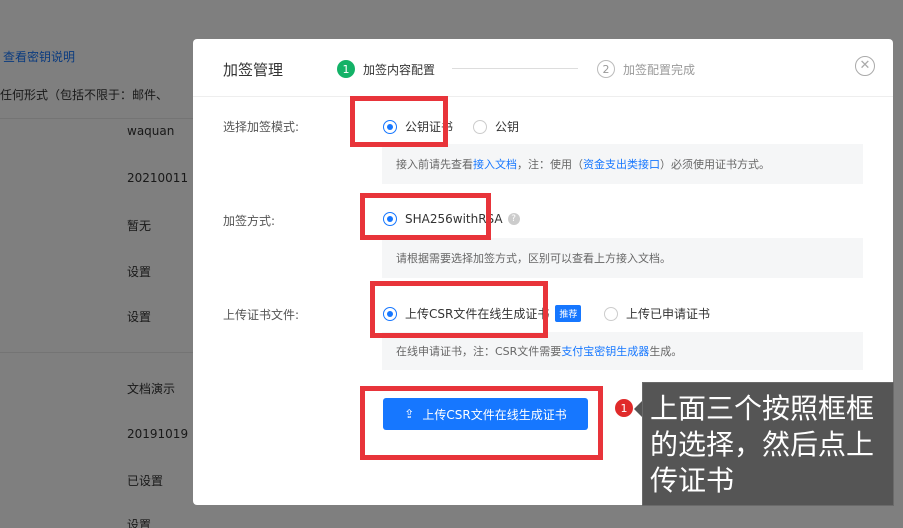 This screenshot has width=903, height=528. I want to click on radio-upload-existing-cert: 上传已申请证书, so click(657, 313).